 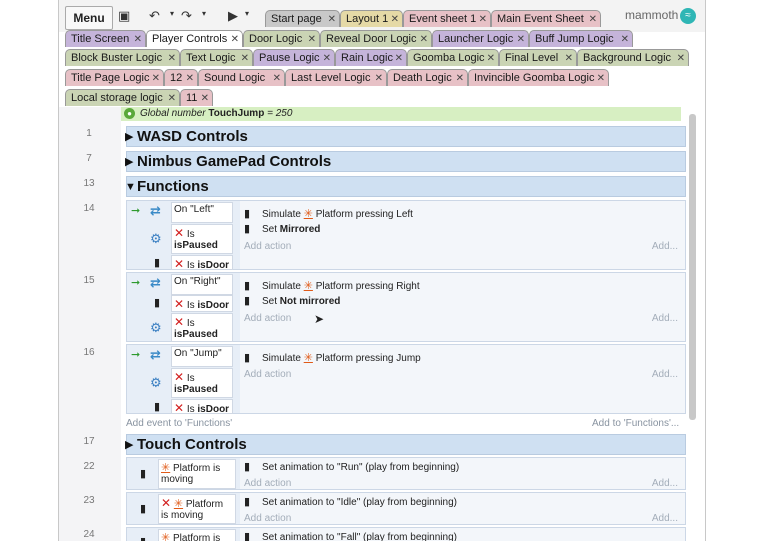 I want to click on add-event-link: Add event to 'Functions', so click(x=179, y=423).